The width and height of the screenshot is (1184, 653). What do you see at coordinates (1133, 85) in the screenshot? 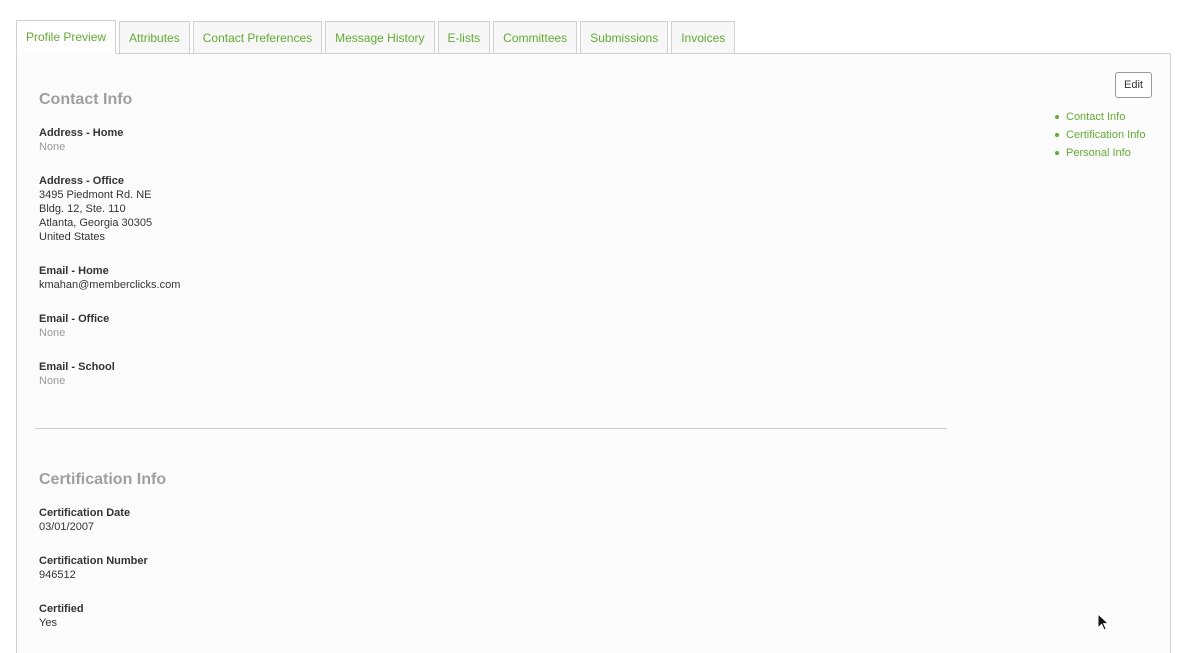
I see `edit-button: Edit` at bounding box center [1133, 85].